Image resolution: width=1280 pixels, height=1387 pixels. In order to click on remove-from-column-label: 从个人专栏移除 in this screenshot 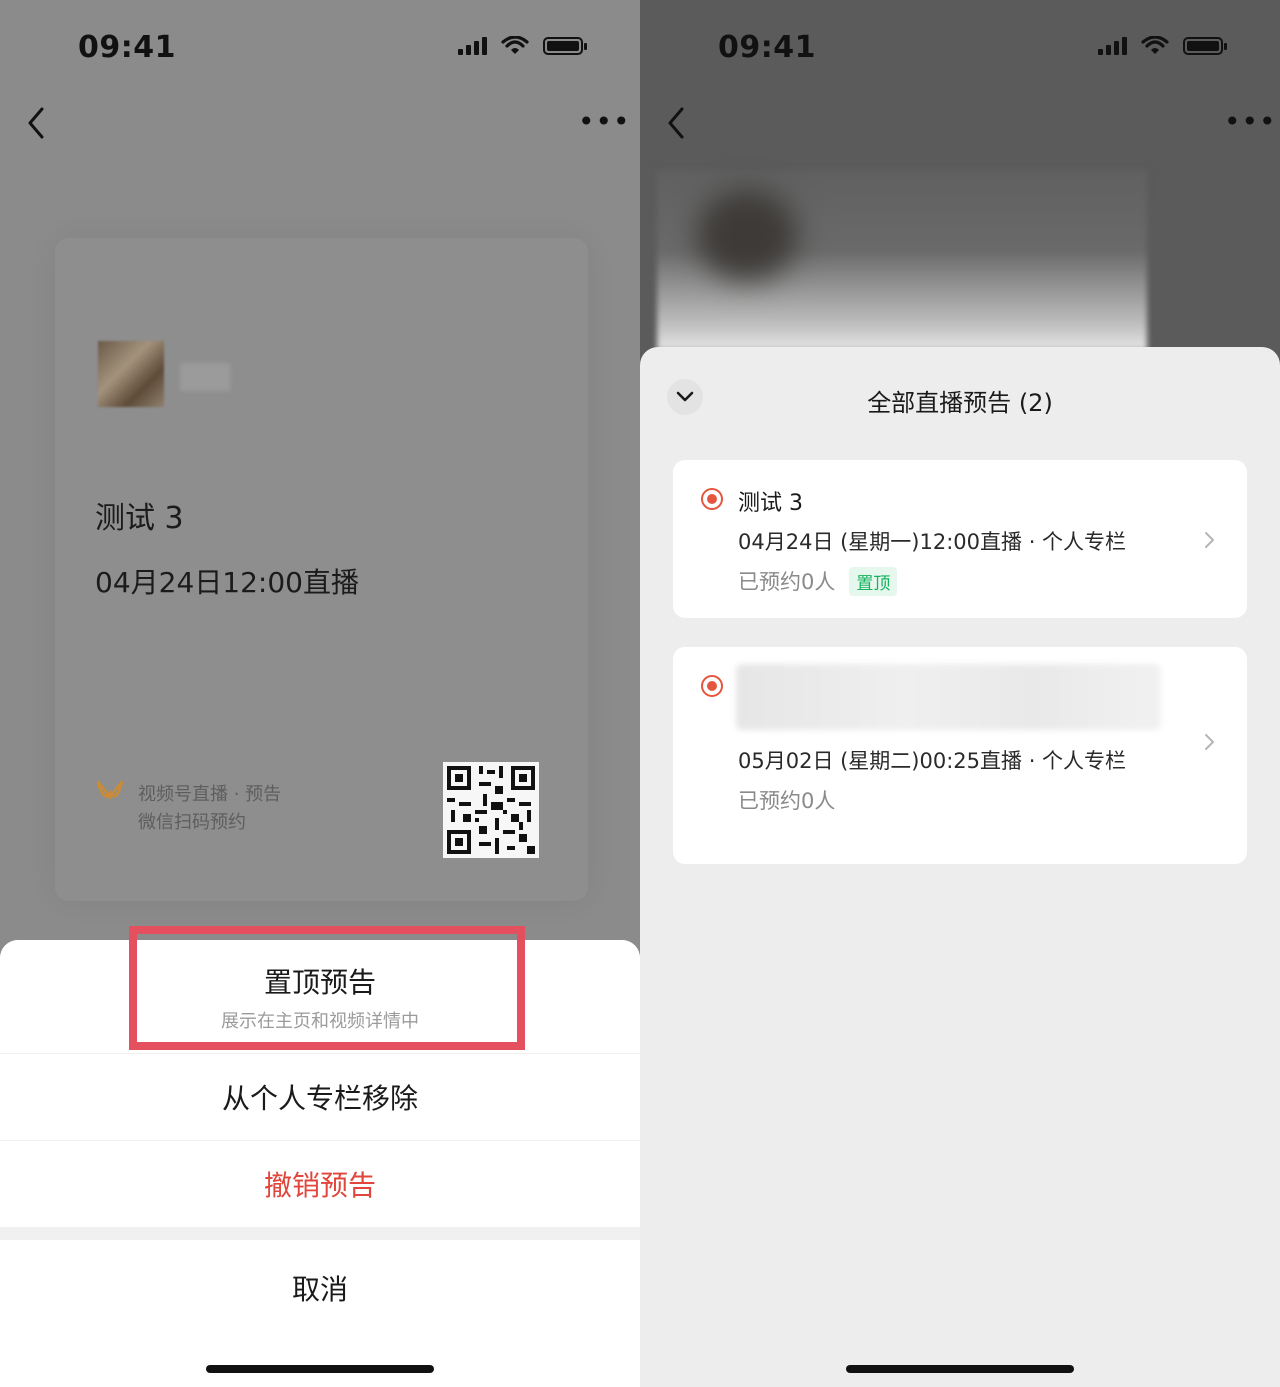, I will do `click(319, 1098)`.